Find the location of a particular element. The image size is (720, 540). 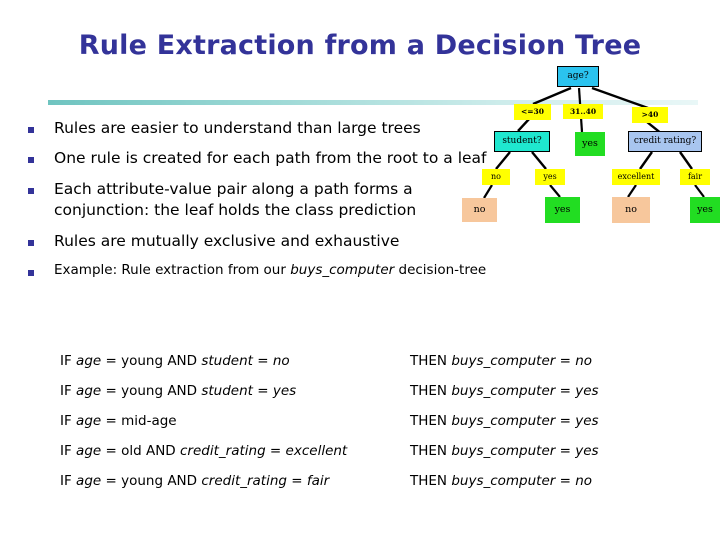

rule-row: IF age = mid-age THEN buys_computer = yes is located at coordinates (380, 428).